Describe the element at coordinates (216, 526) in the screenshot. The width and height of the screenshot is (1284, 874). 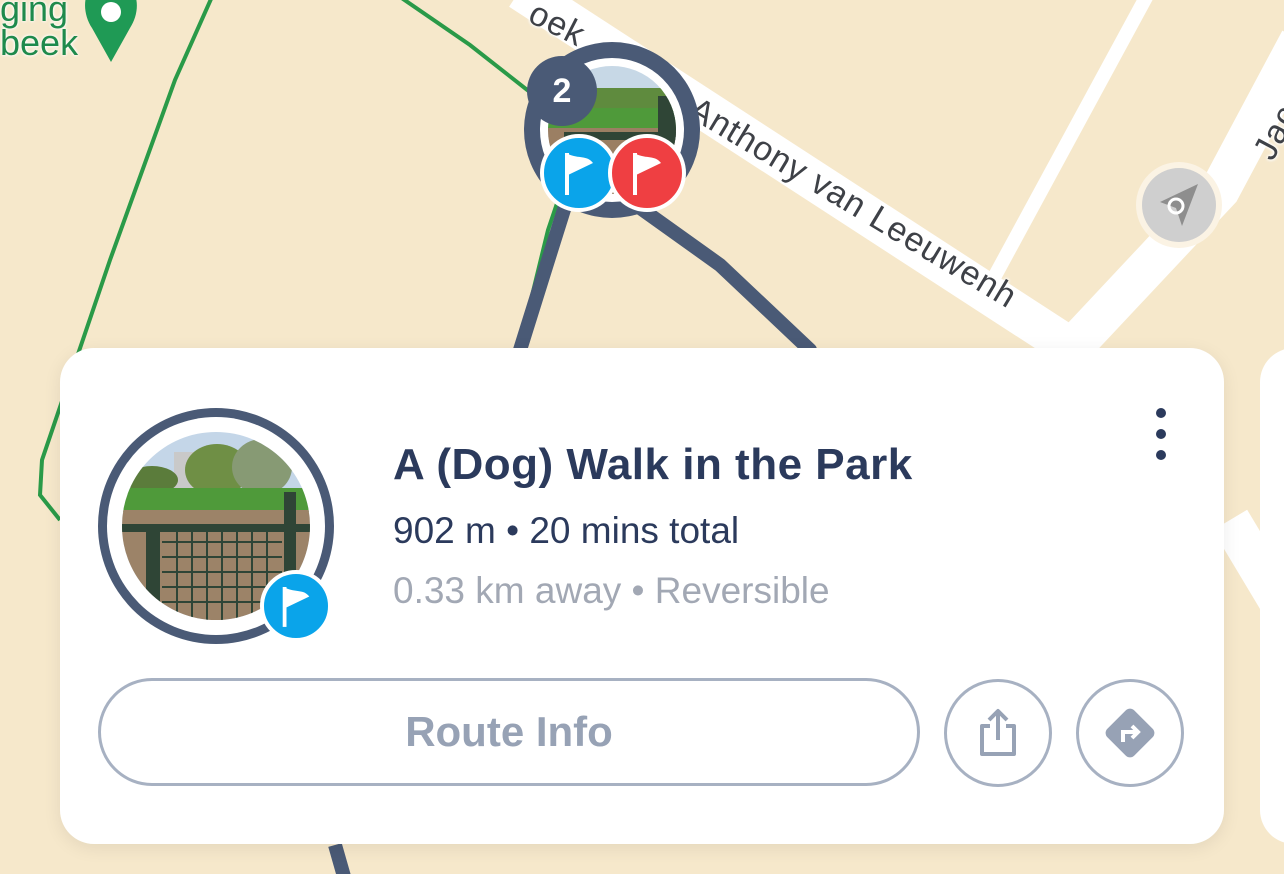
I see `route-avatar` at that location.